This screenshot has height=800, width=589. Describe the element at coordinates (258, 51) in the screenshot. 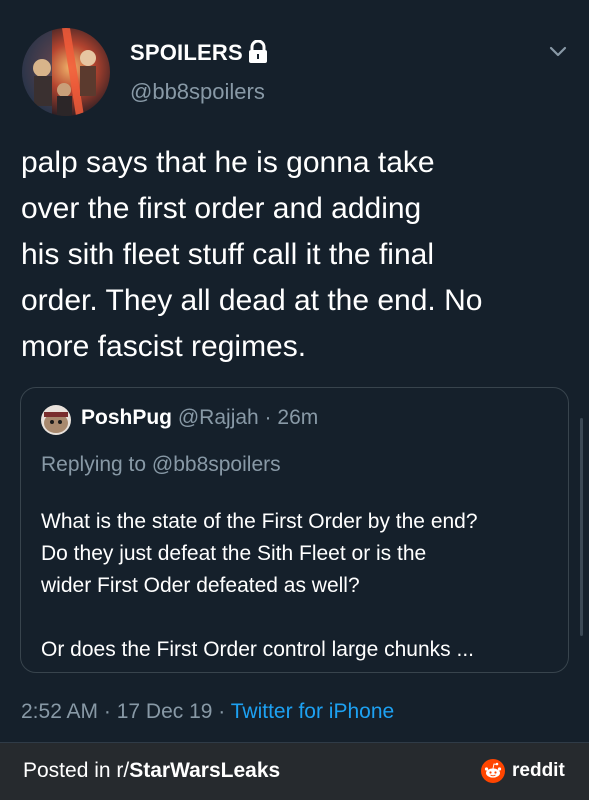

I see `lock-icon` at that location.